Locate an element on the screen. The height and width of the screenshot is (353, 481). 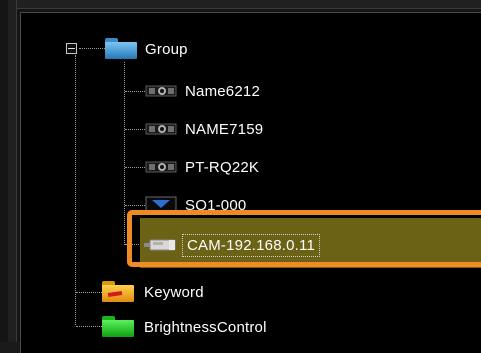
tree-item-label: Keyword is located at coordinates (174, 292).